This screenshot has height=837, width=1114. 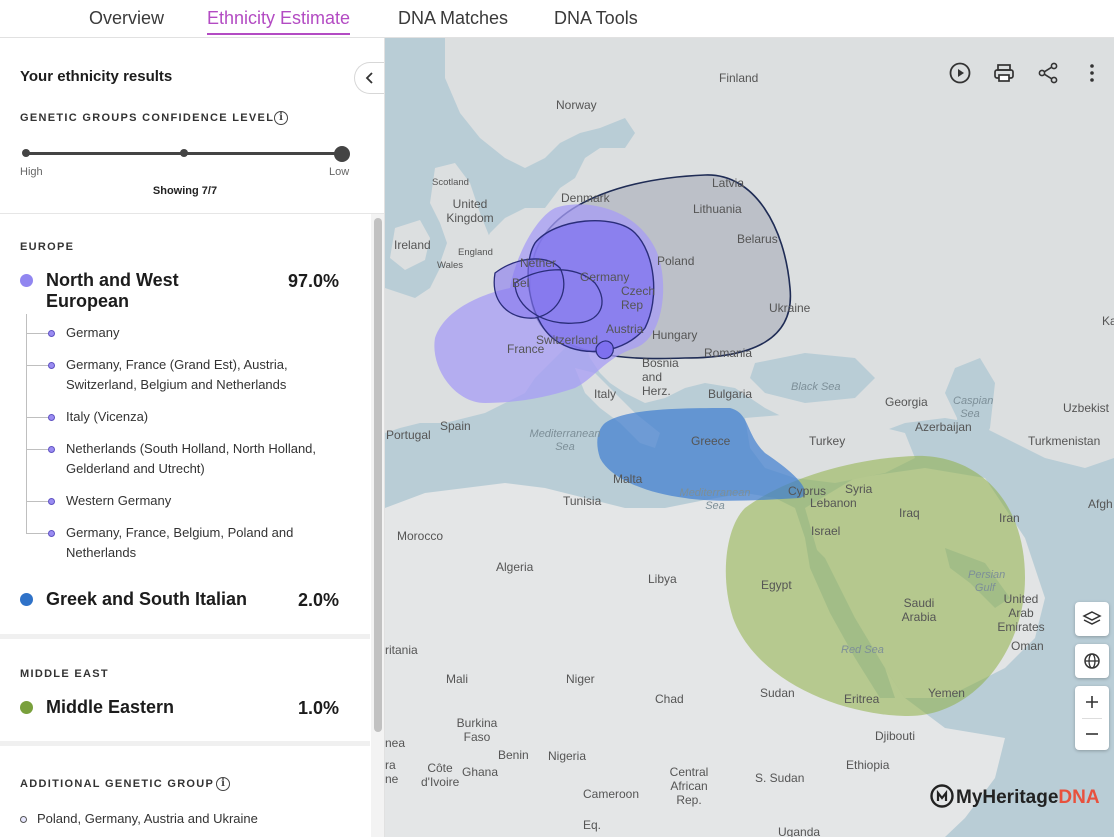 What do you see at coordinates (513, 755) in the screenshot?
I see `map-label-country: Benin` at bounding box center [513, 755].